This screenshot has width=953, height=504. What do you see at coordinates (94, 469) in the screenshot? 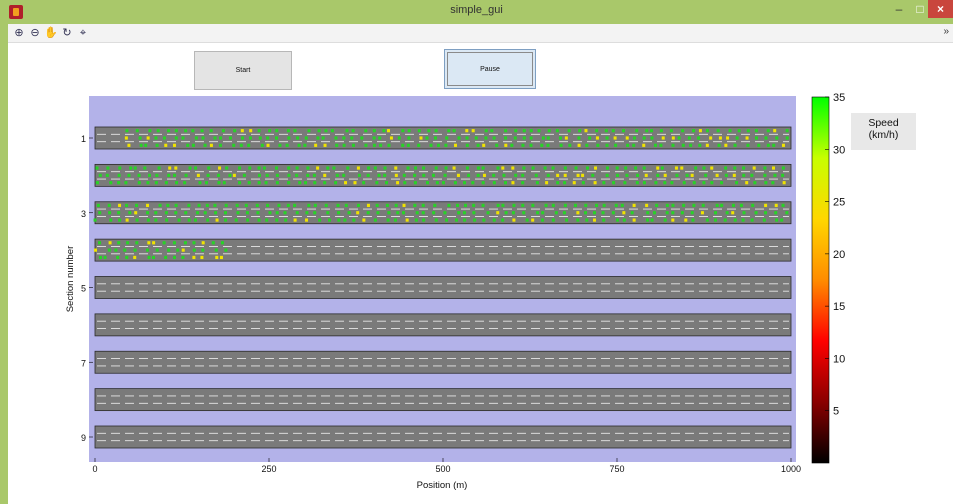
I see `x-tick-label: 0` at bounding box center [94, 469].